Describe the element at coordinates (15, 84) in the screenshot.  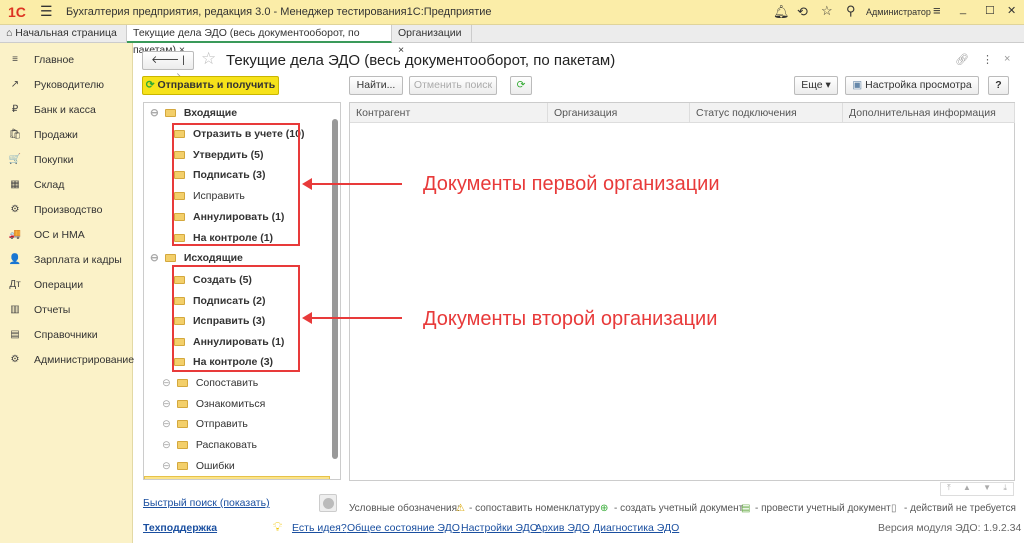
I see `sidebar-icon: ↗` at that location.